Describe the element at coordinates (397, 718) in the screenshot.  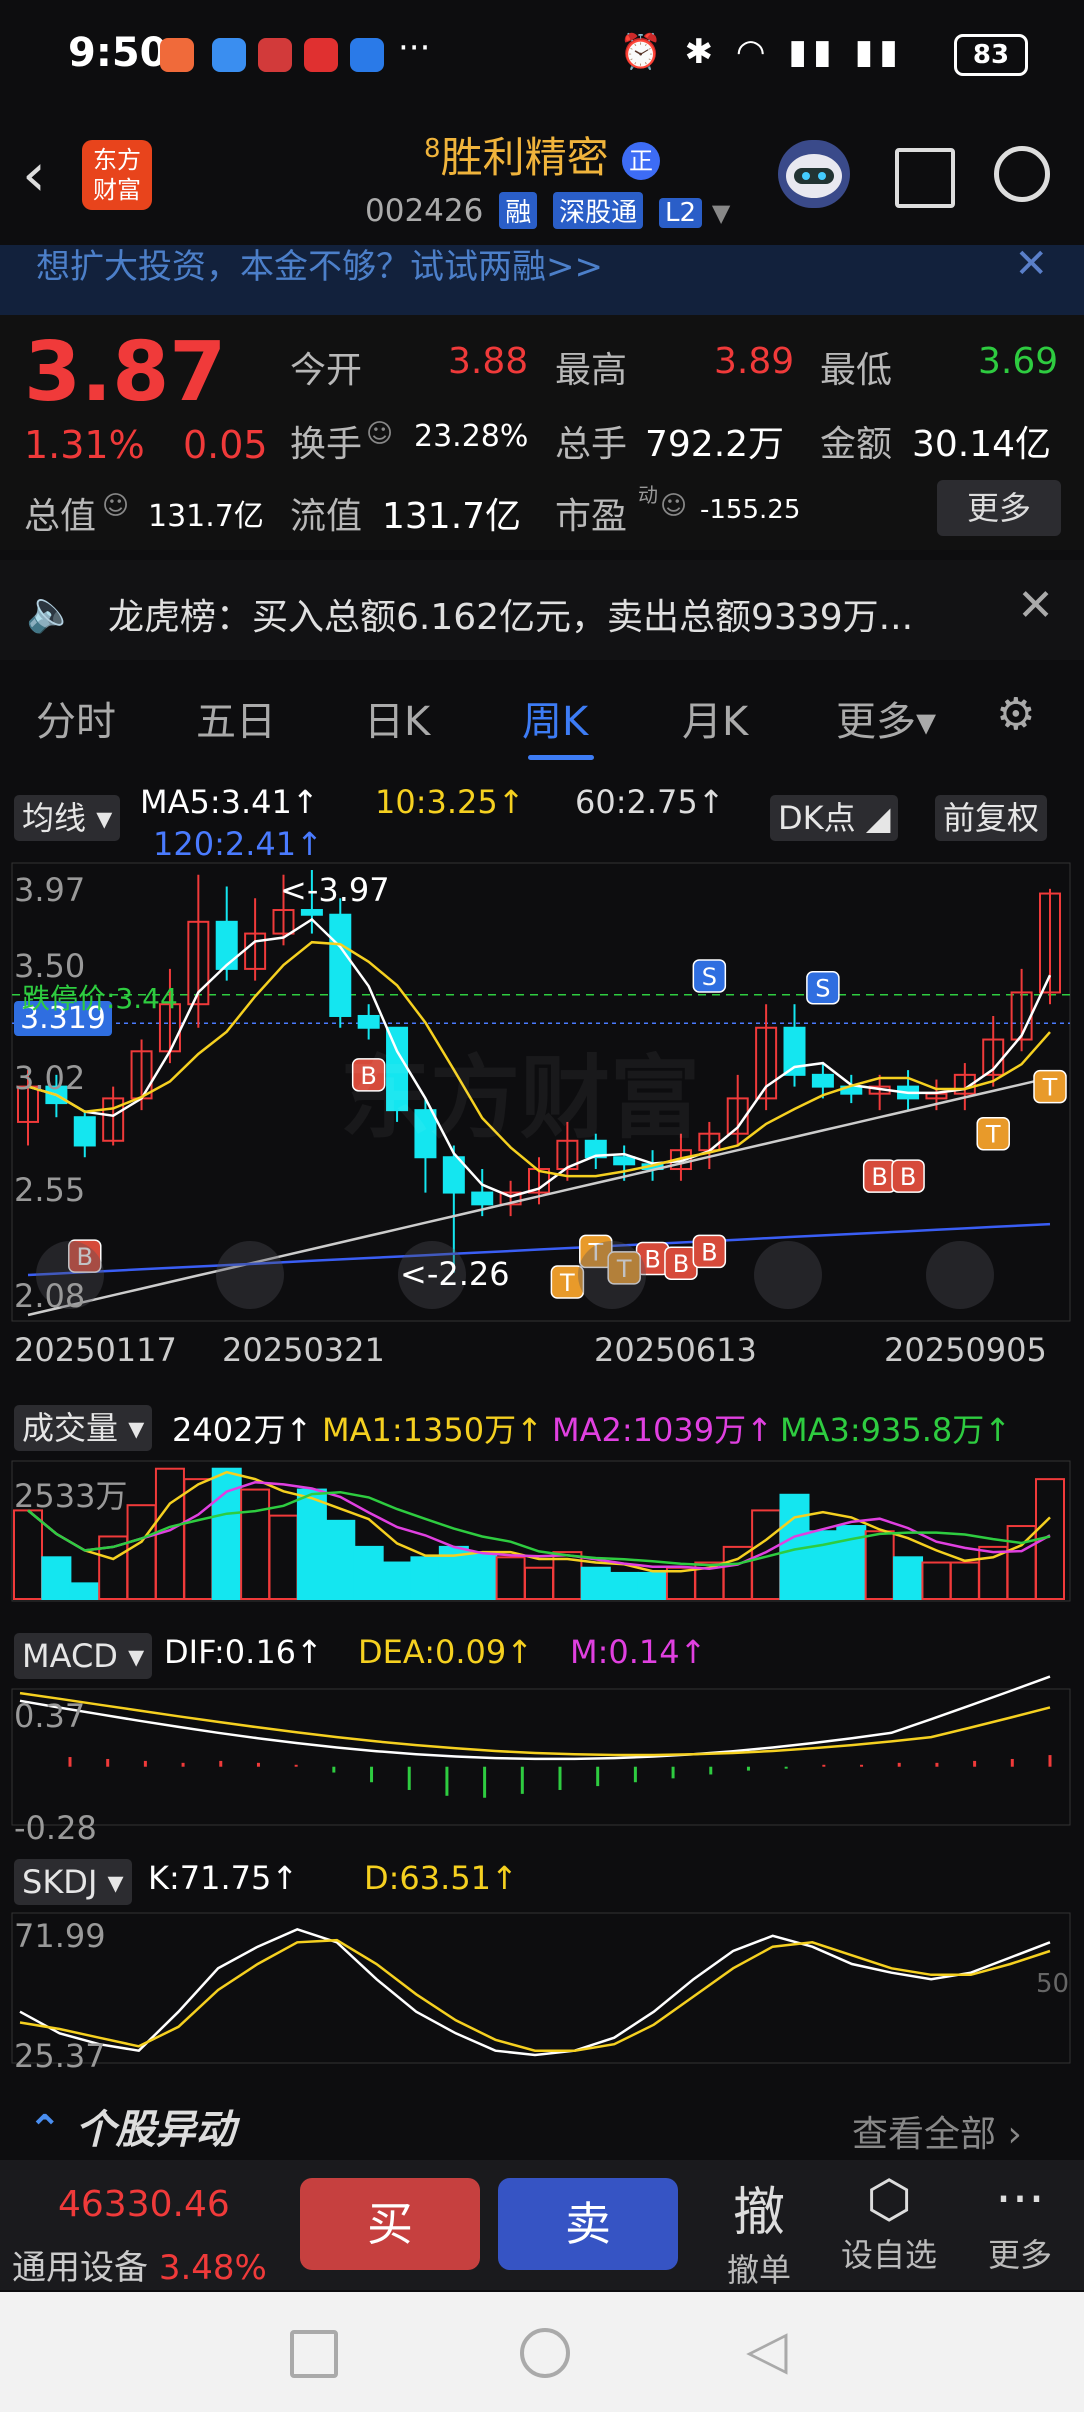
I see `tab-daily-k: 日K` at that location.